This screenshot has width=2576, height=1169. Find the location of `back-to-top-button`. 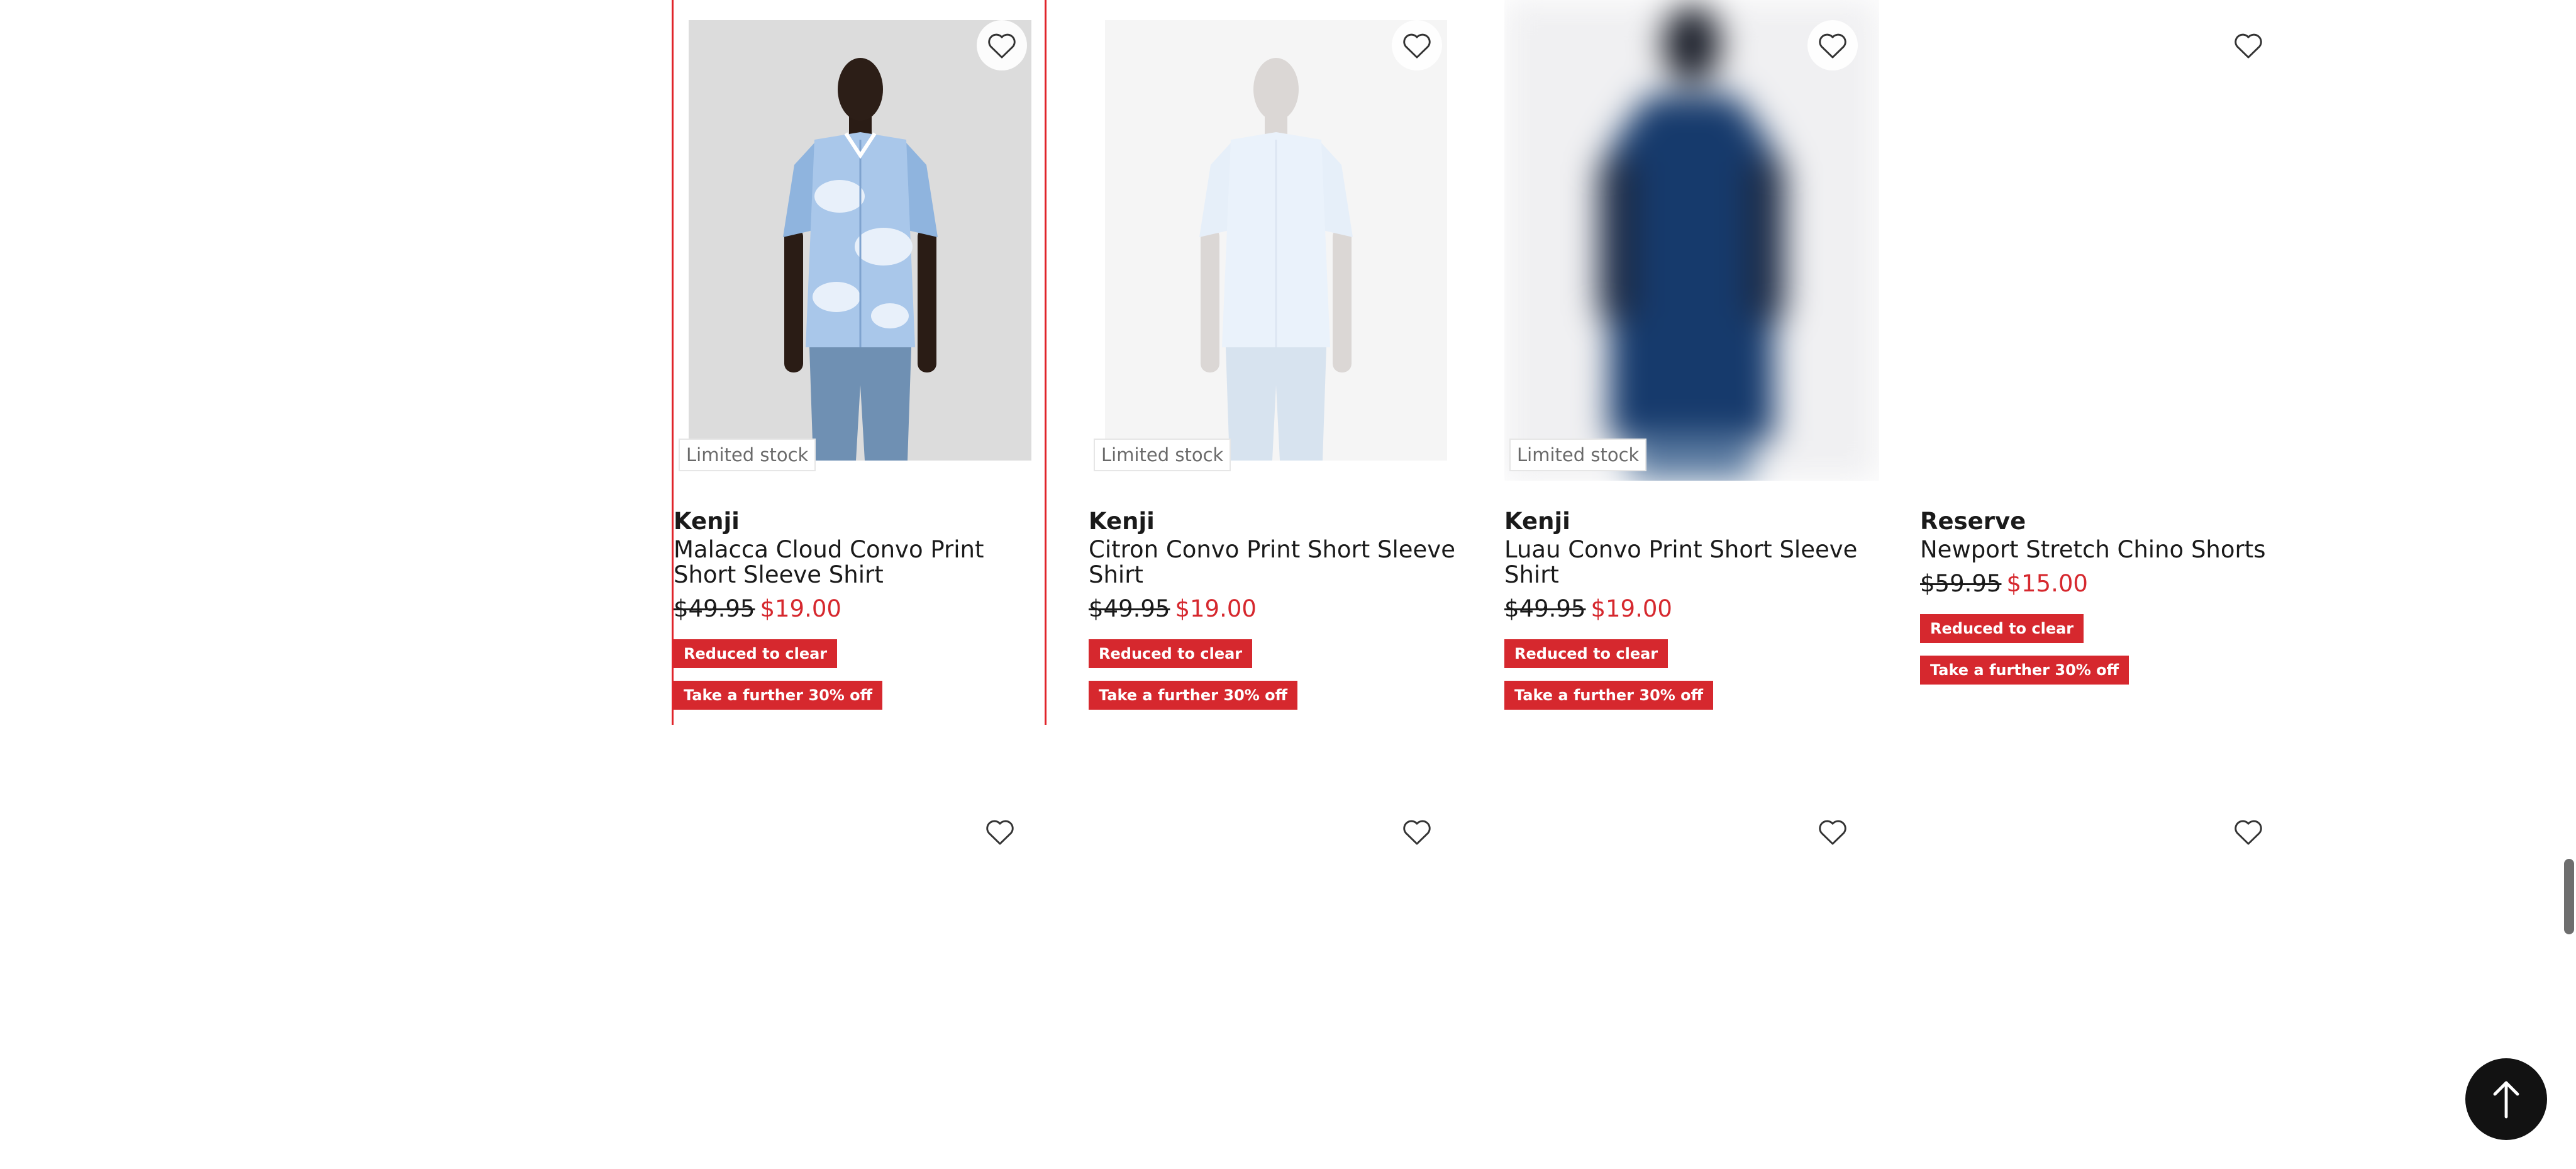

back-to-top-button is located at coordinates (2506, 1099).